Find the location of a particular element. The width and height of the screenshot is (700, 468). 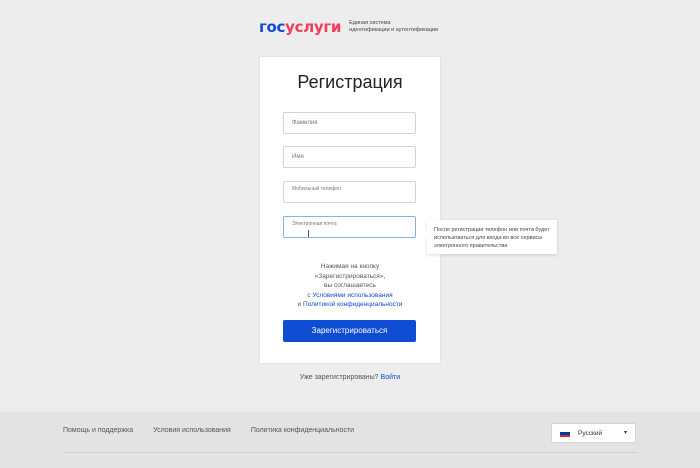

text-cursor is located at coordinates (308, 233).